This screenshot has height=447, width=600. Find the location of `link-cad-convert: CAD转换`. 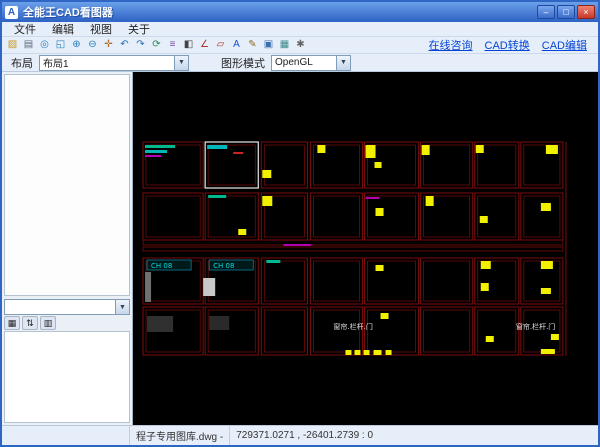

link-cad-convert: CAD转换 is located at coordinates (507, 45).